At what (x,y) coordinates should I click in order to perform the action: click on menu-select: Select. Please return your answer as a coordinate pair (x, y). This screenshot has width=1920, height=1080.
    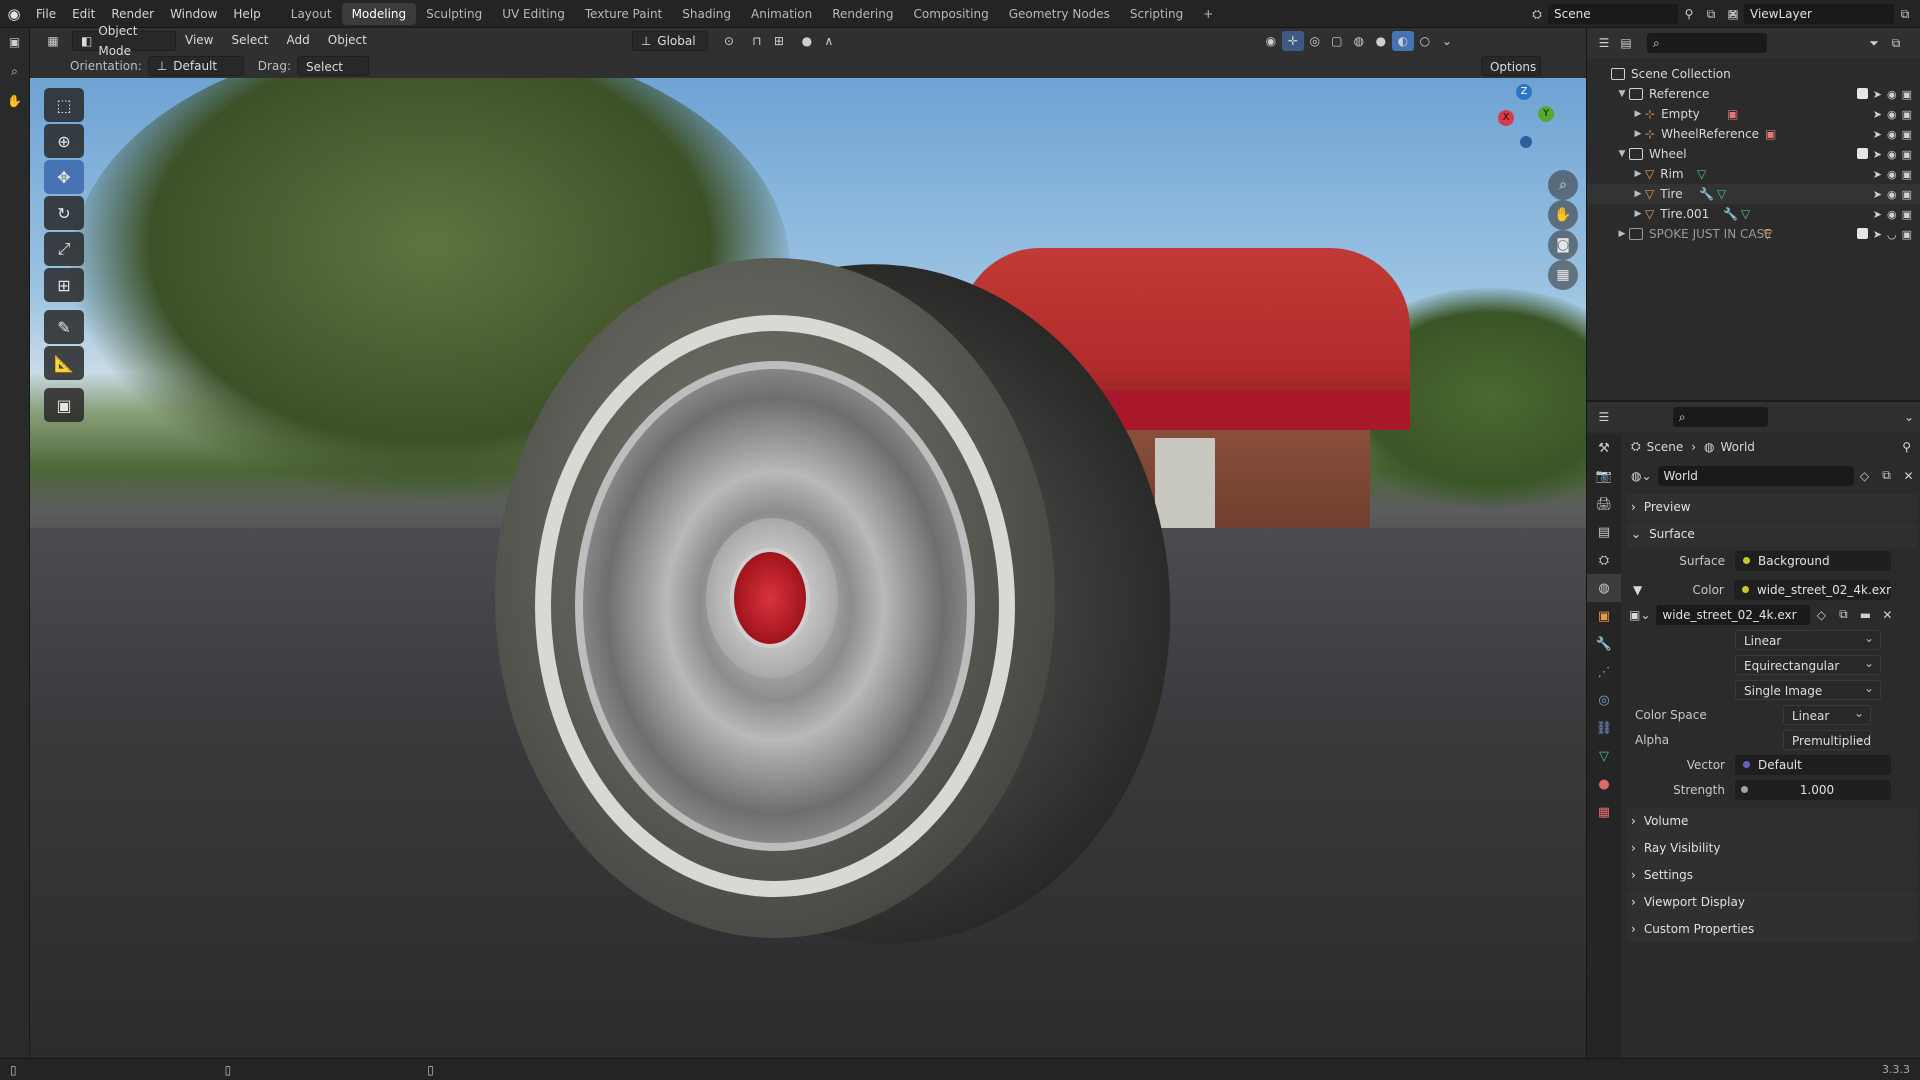
    Looking at the image, I should click on (249, 40).